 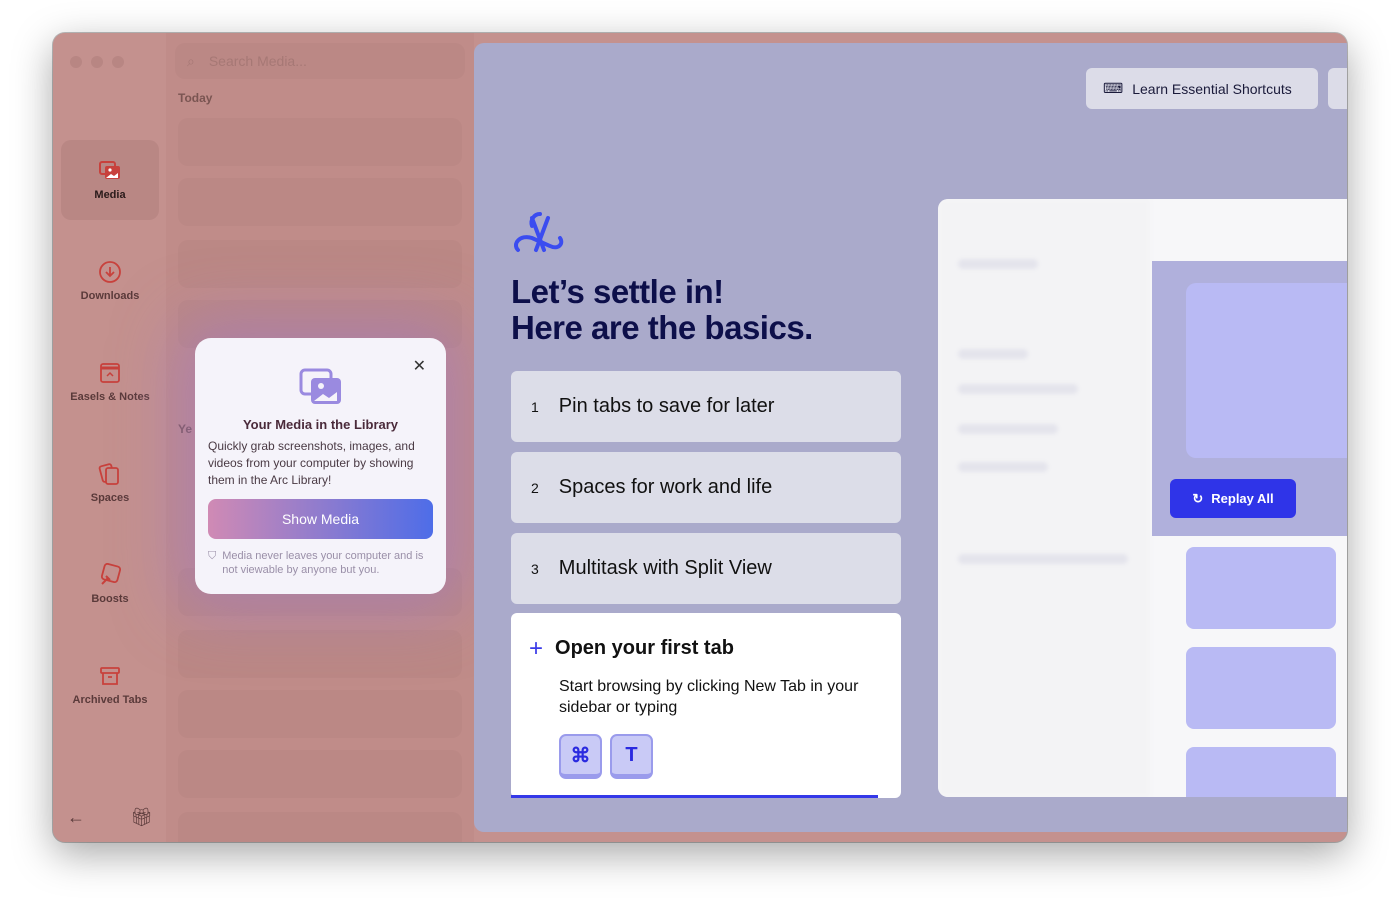 What do you see at coordinates (320, 519) in the screenshot?
I see `show-media-button: Show Media` at bounding box center [320, 519].